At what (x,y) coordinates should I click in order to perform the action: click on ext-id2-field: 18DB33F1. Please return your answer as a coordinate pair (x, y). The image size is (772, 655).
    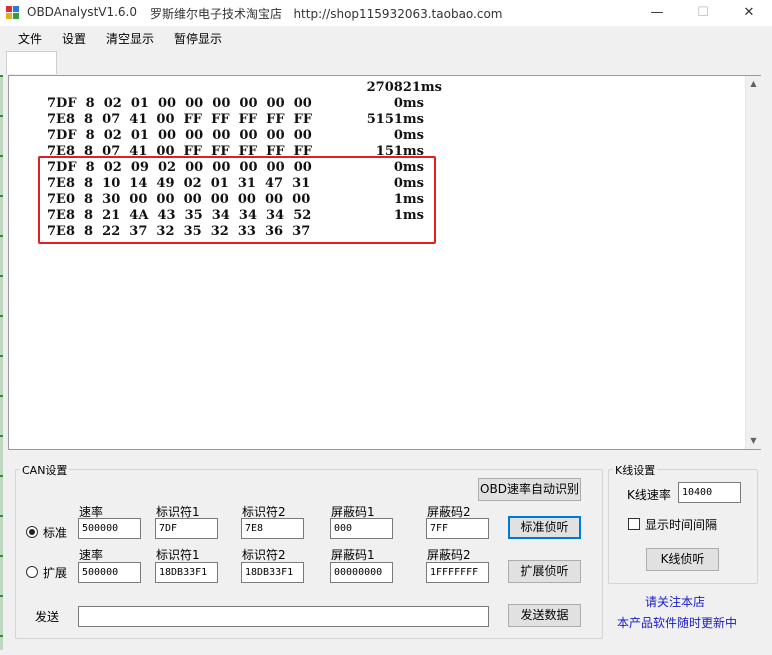
    Looking at the image, I should click on (272, 572).